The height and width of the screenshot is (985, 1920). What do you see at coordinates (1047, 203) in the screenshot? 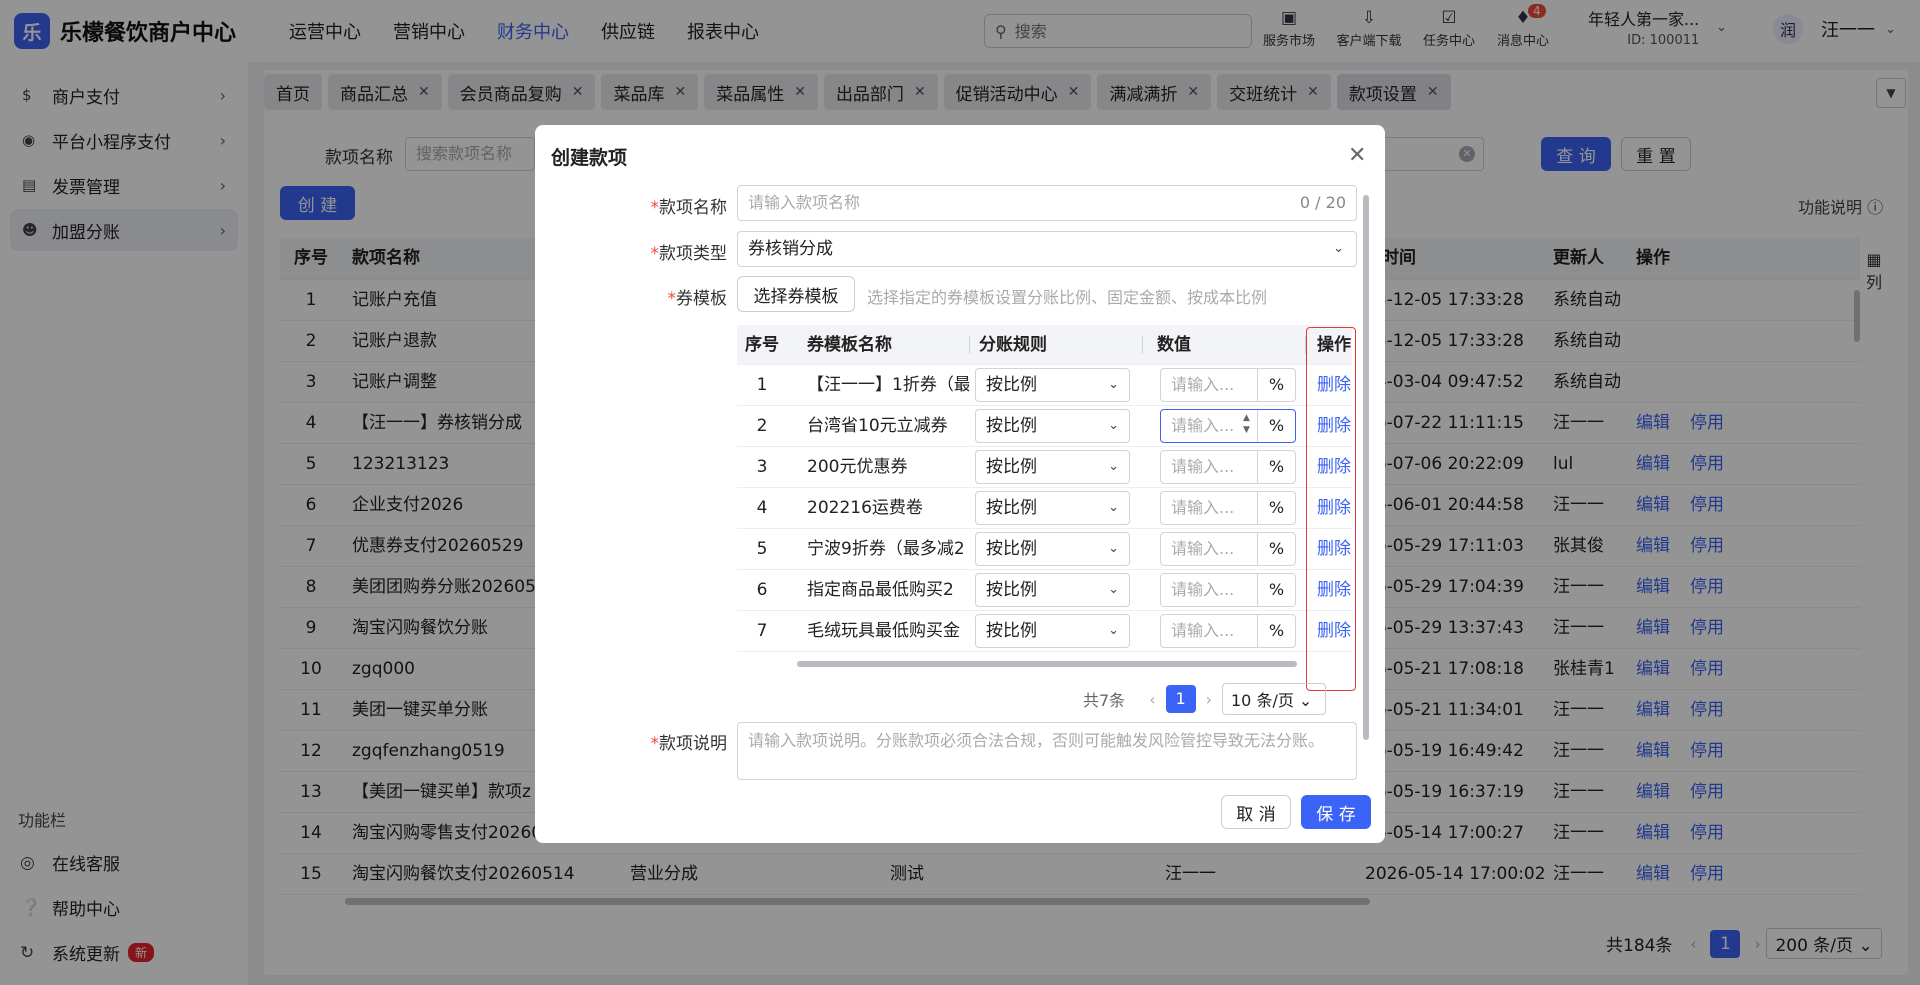
I see `item-name-input: 请输入款项名称 0 / 20` at bounding box center [1047, 203].